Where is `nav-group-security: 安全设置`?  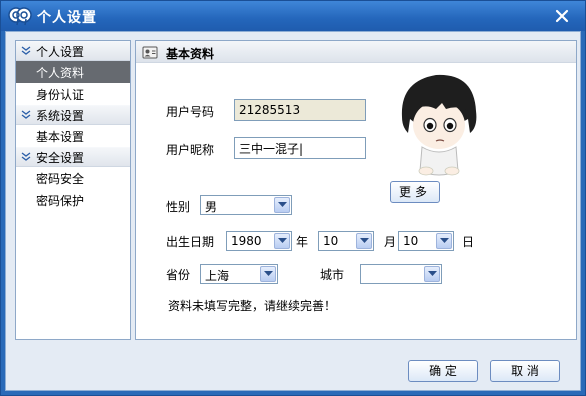 nav-group-security: 安全设置 is located at coordinates (73, 157).